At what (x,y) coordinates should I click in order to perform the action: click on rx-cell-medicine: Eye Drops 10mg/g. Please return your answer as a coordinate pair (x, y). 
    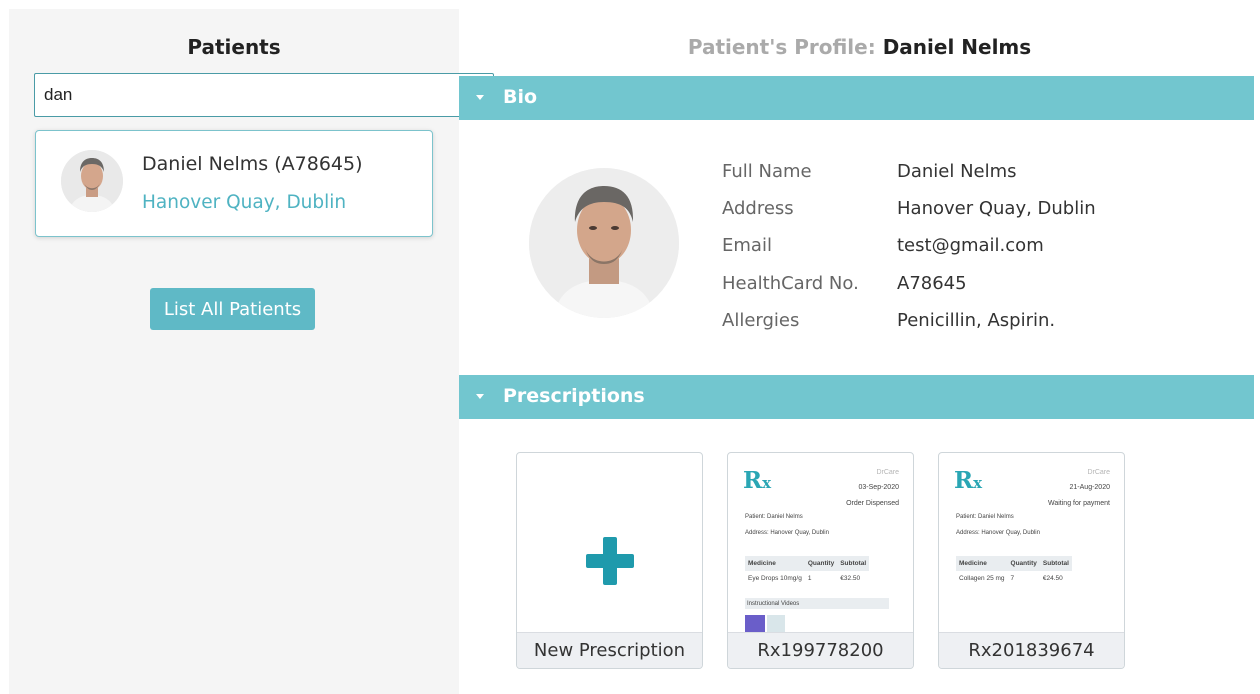
    Looking at the image, I should click on (775, 578).